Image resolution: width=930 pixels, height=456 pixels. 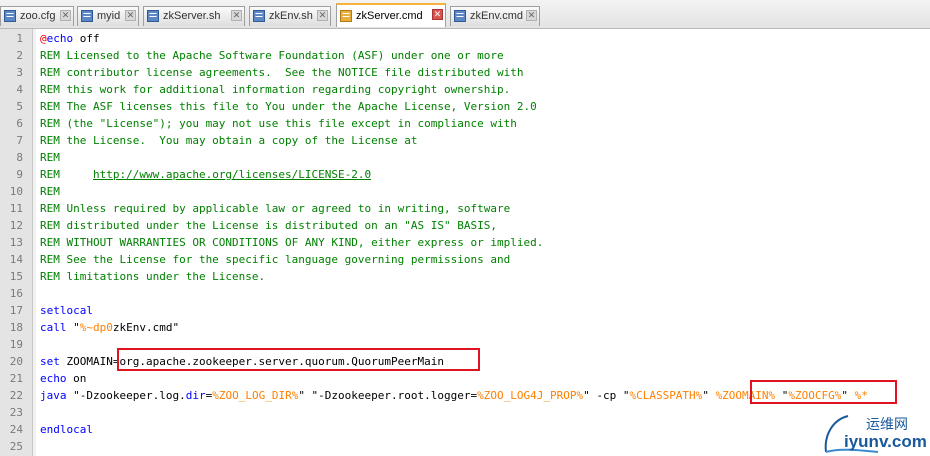 I want to click on code-line: 23, so click(x=465, y=412).